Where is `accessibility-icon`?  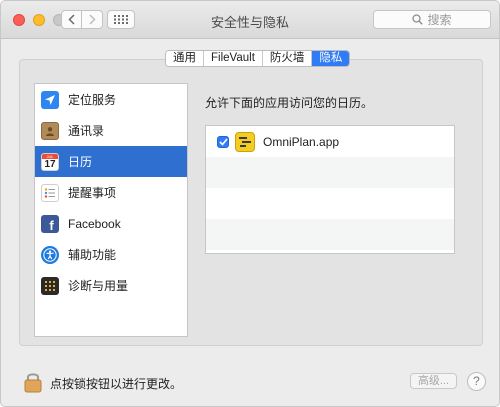
accessibility-icon is located at coordinates (50, 254).